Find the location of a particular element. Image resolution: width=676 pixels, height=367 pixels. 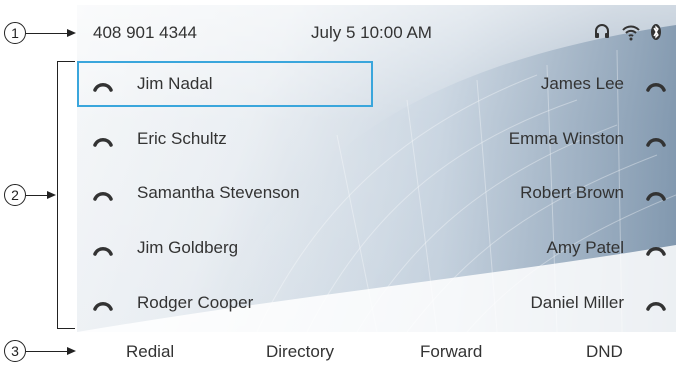

line-key-eric-schultz: Eric Schultz is located at coordinates (225, 139).